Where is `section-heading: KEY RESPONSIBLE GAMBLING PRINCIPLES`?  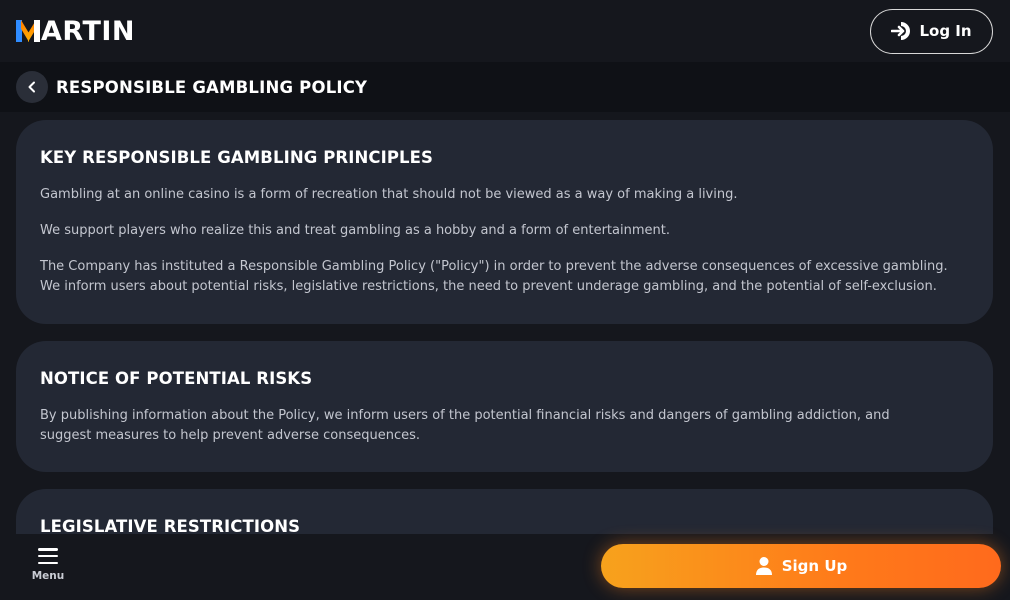 section-heading: KEY RESPONSIBLE GAMBLING PRINCIPLES is located at coordinates (236, 157).